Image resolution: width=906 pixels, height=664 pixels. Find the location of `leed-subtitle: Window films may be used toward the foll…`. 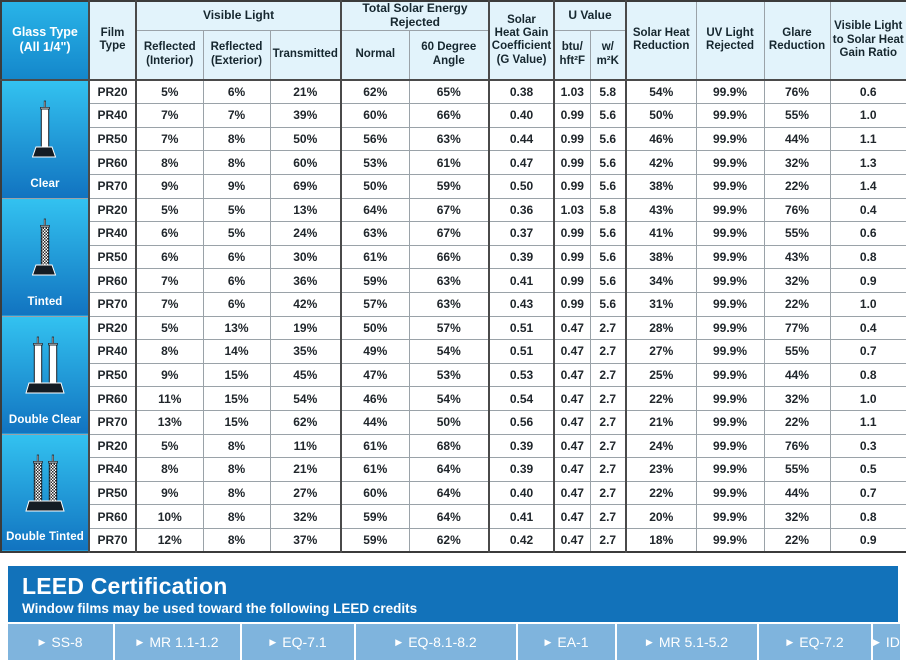

leed-subtitle: Window films may be used toward the foll… is located at coordinates (220, 608).